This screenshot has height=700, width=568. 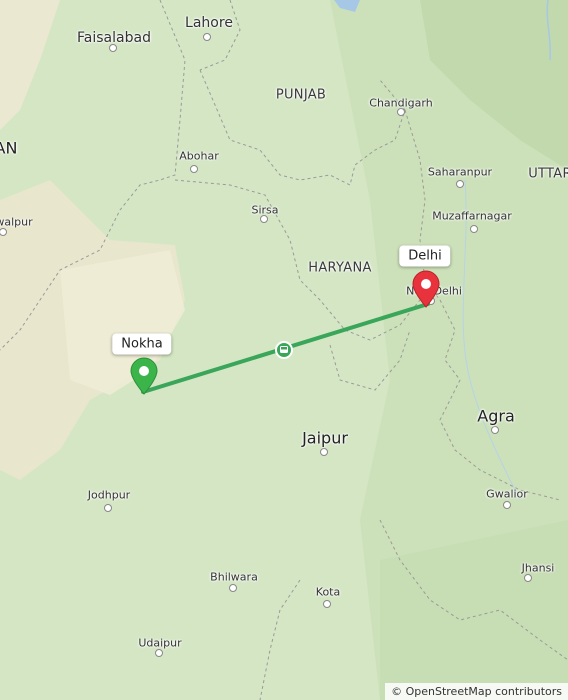 I want to click on bus-icon, so click(x=284, y=350).